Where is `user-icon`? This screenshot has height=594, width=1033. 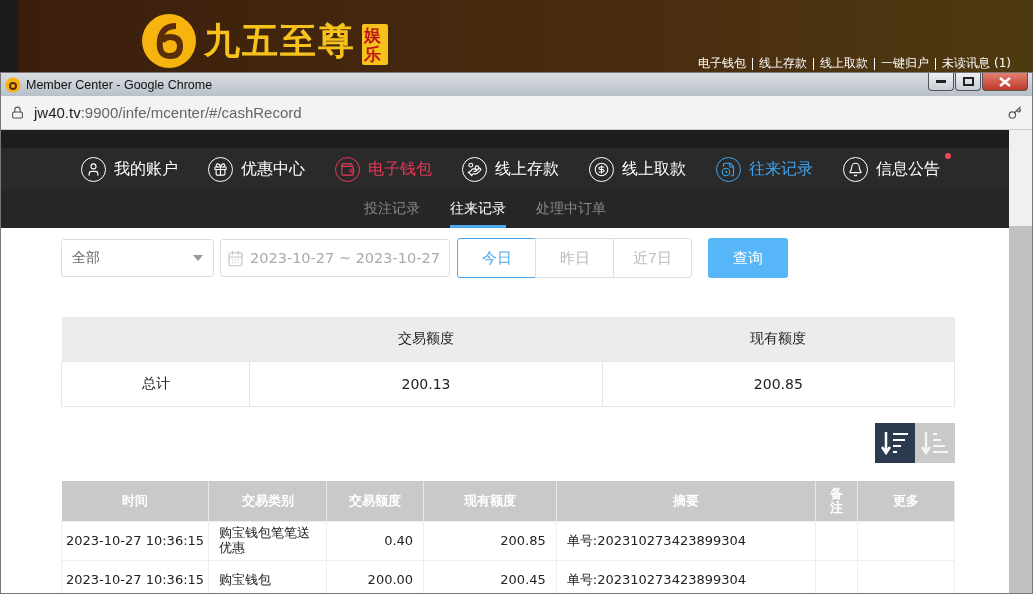
user-icon is located at coordinates (93, 169).